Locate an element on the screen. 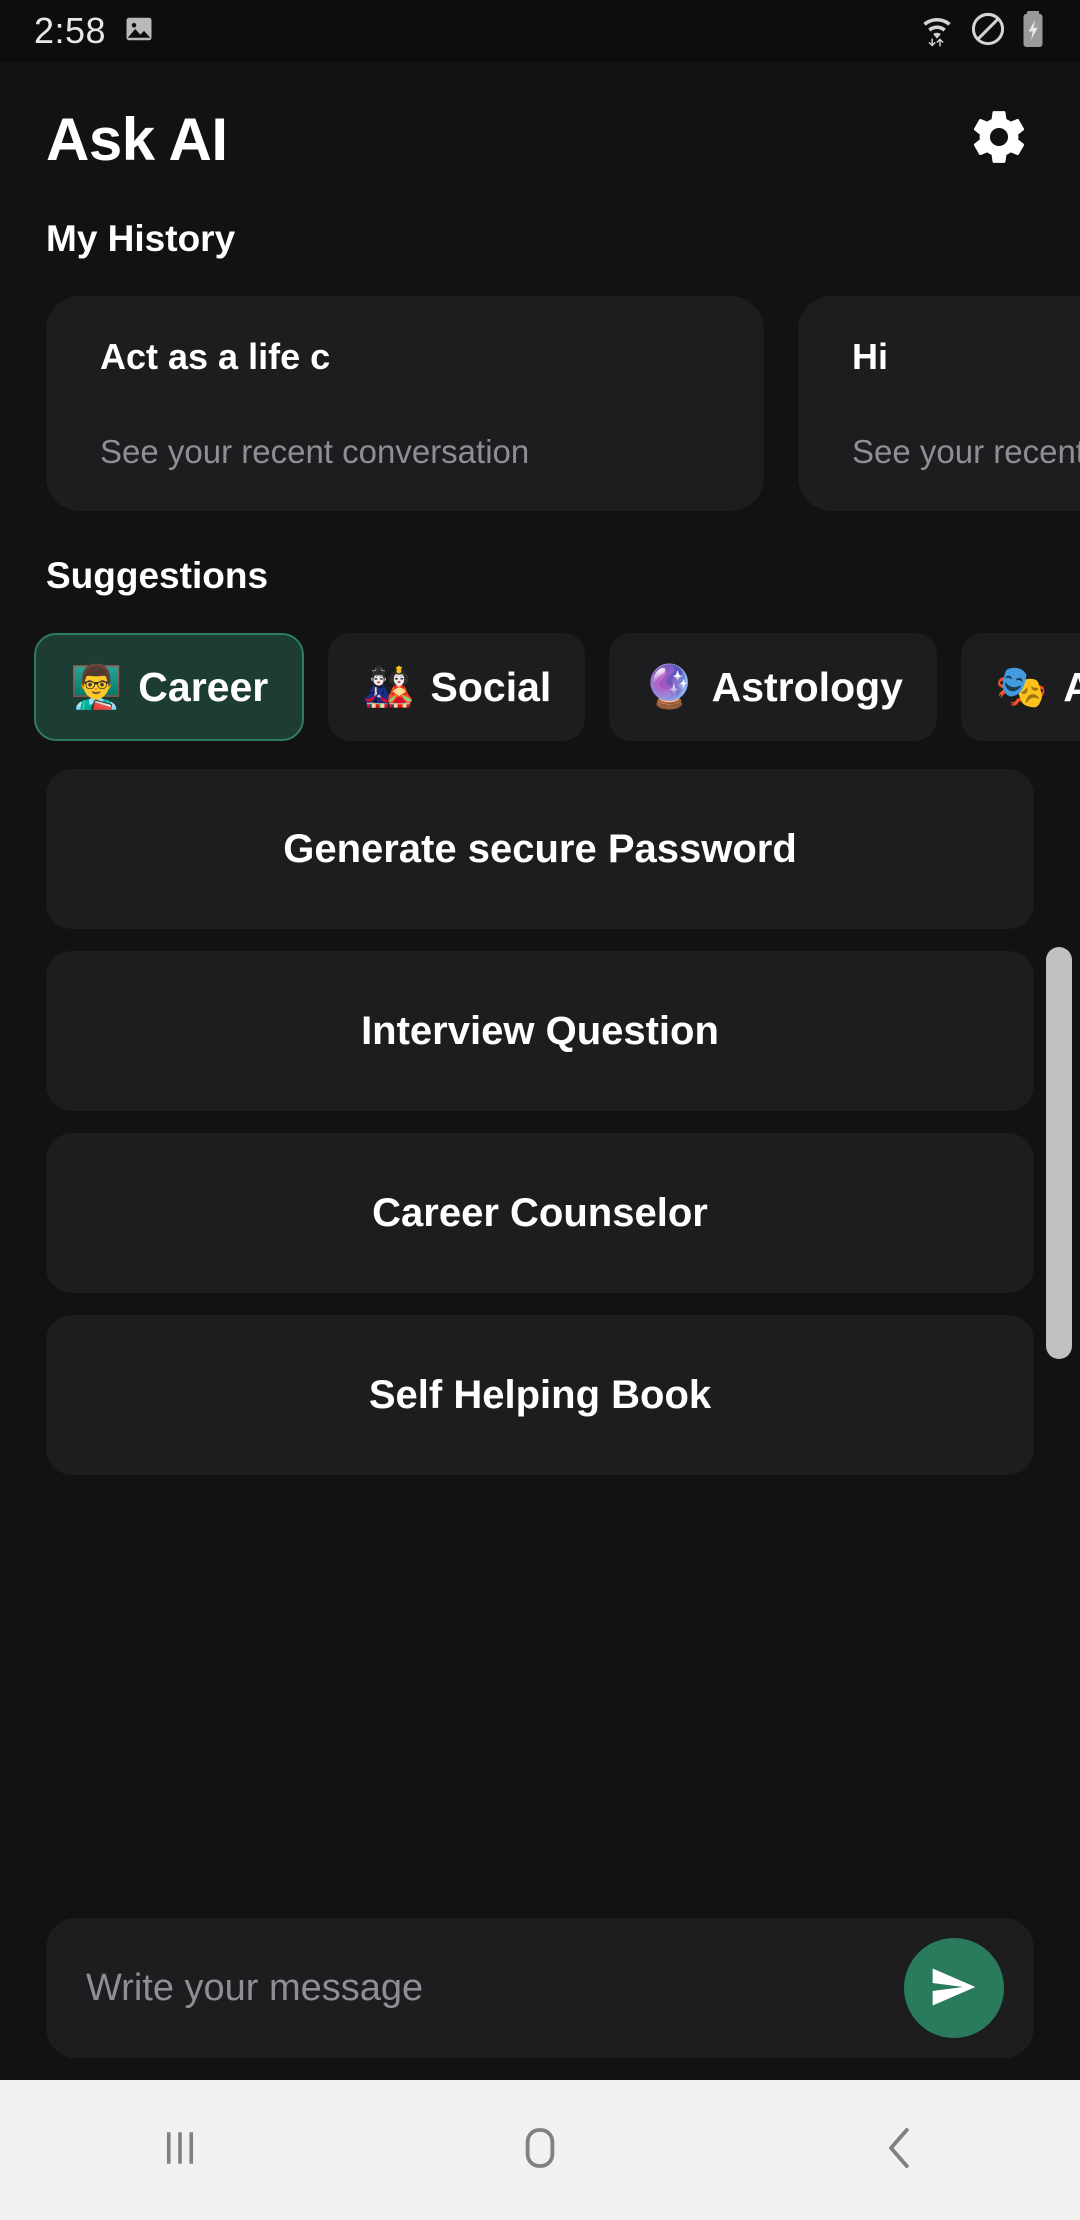 This screenshot has width=1080, height=2220. category-chips: 👨‍🏫 Career 🎎 Social 🔮 Astrology 🎭 A is located at coordinates (540, 687).